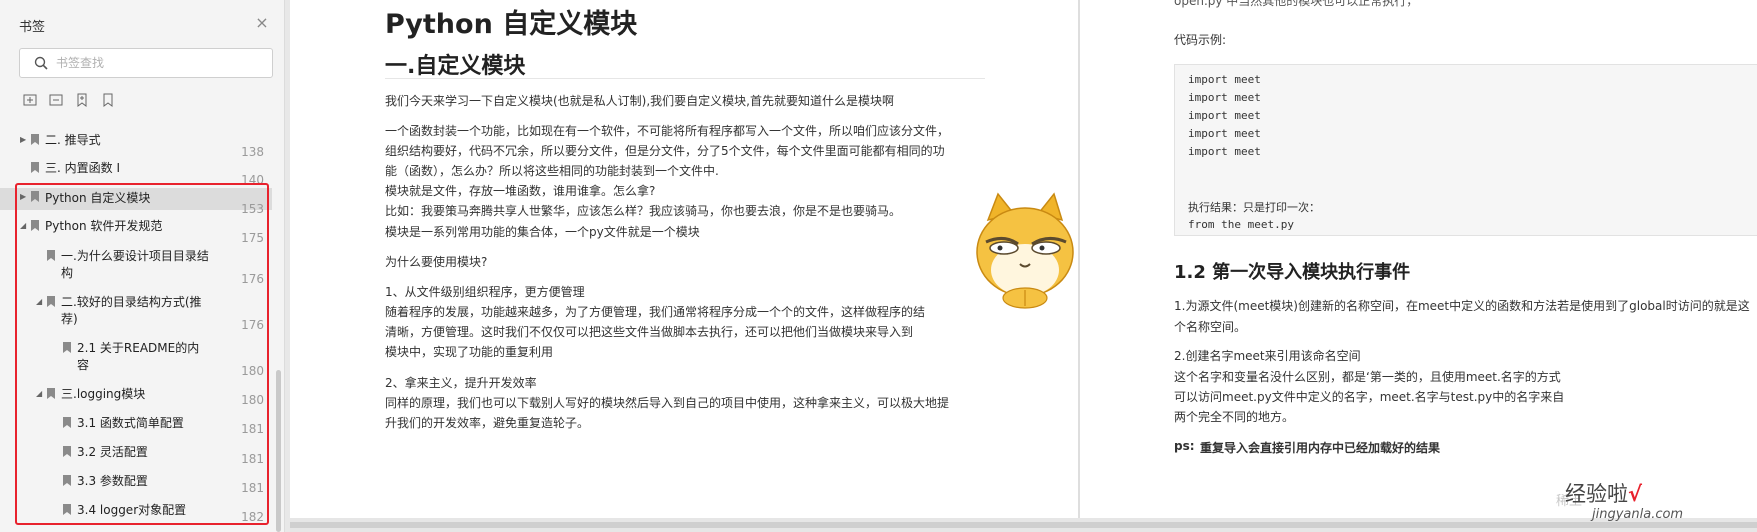 Image resolution: width=1757 pixels, height=532 pixels. Describe the element at coordinates (1296, 4) in the screenshot. I see `partial-line: open.py 中当然其他的模块也可以正常执行，` at that location.